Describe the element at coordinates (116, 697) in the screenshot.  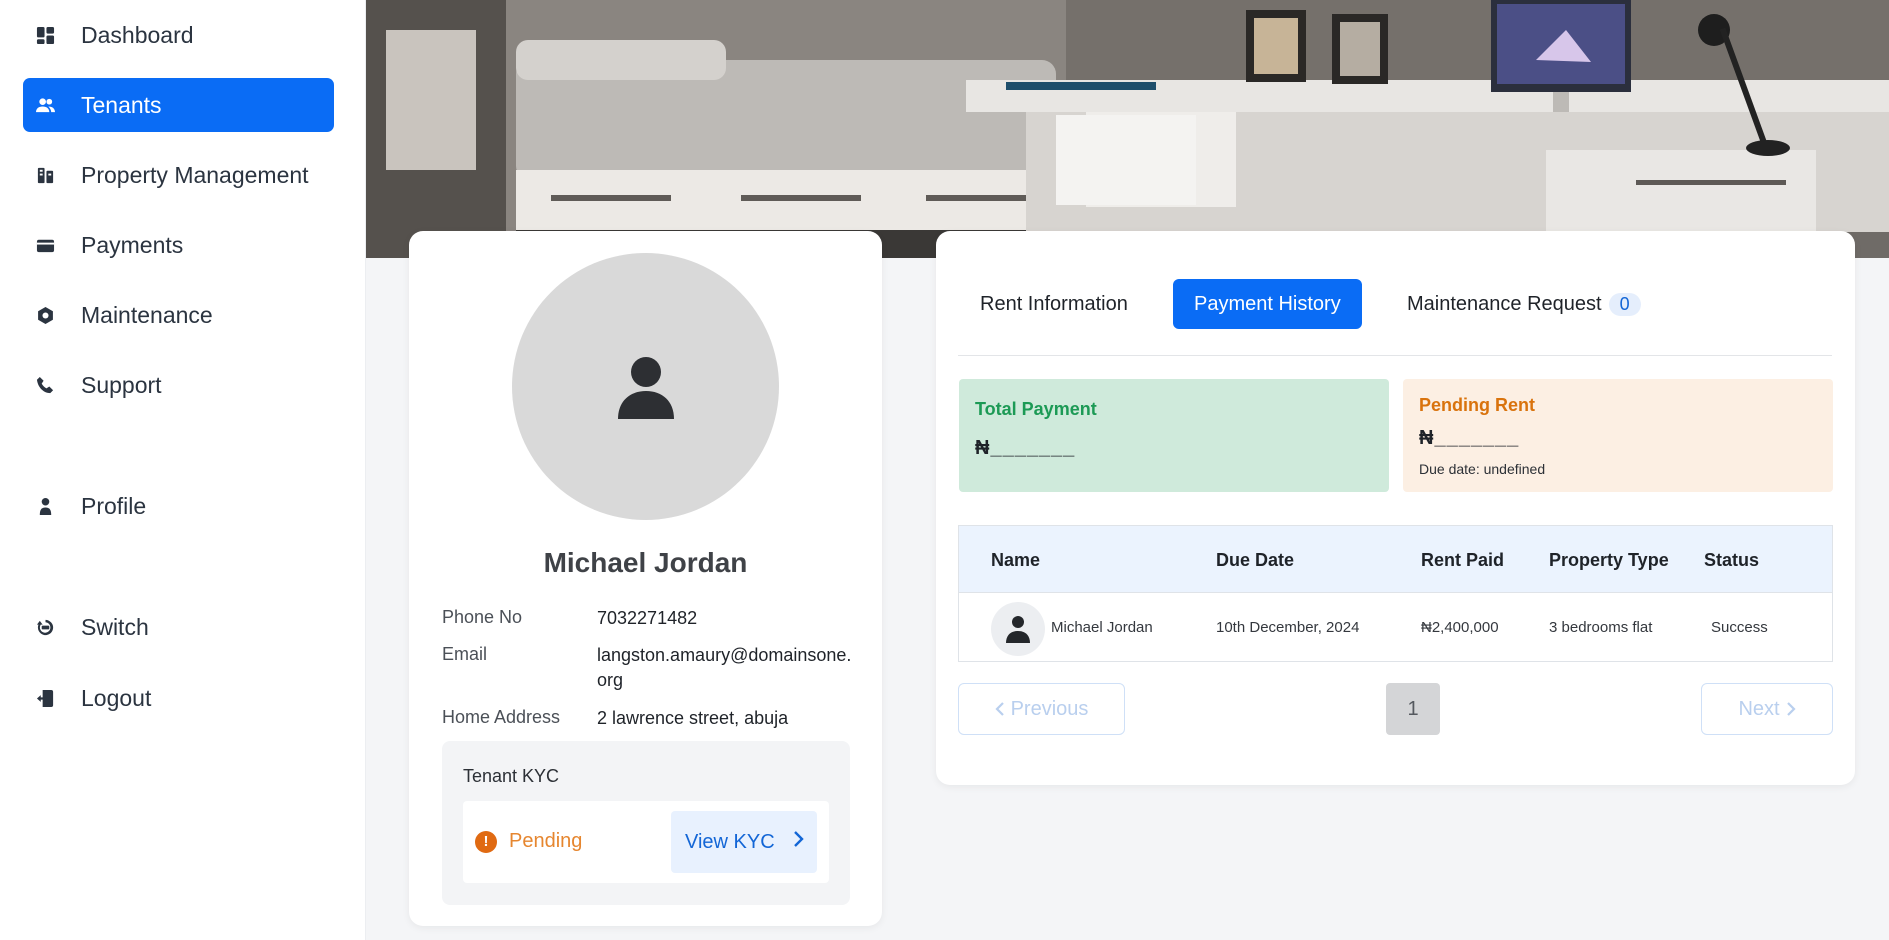
I see `sidebar-item-label: Logout` at that location.